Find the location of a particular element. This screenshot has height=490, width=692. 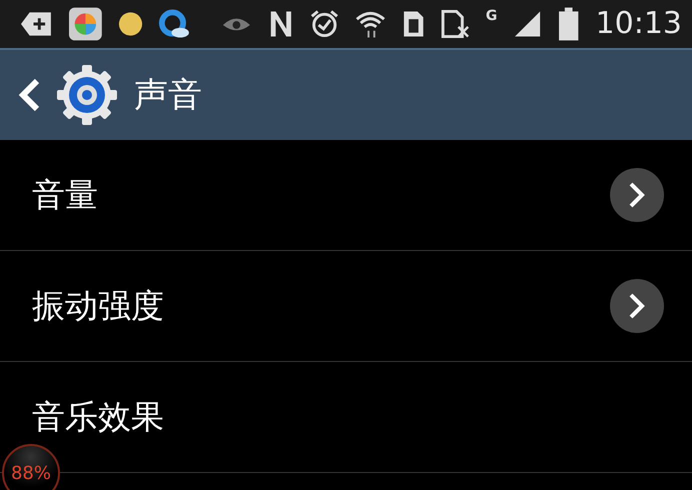

app-icon is located at coordinates (85, 24).